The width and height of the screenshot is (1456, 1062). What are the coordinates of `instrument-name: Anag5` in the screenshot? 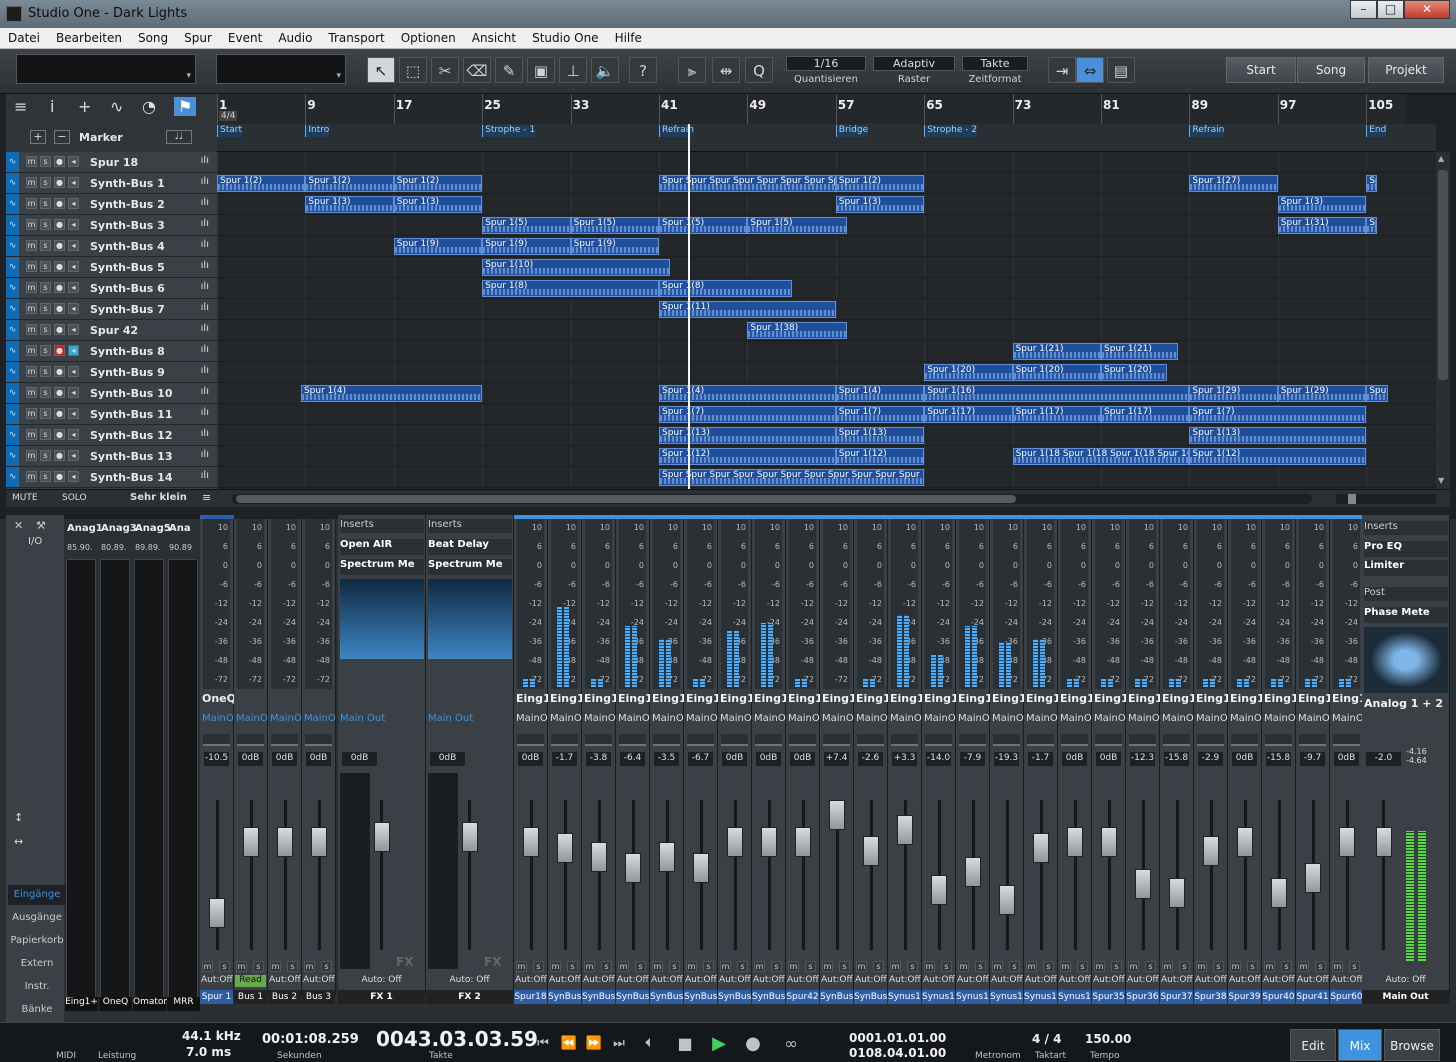 It's located at (153, 528).